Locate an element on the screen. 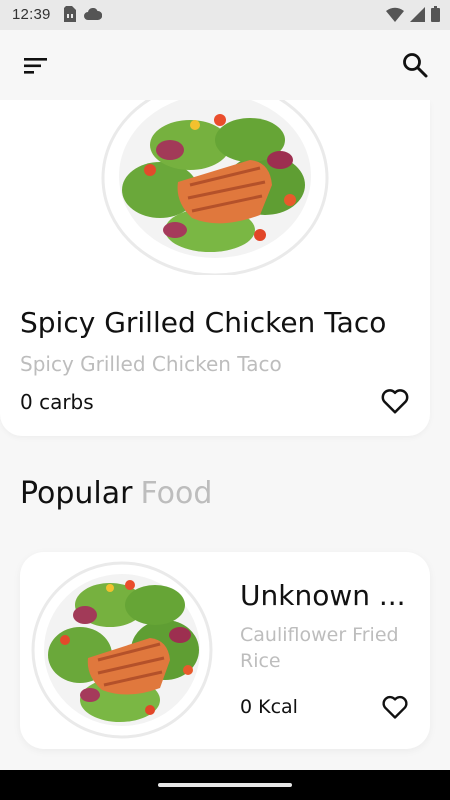 The height and width of the screenshot is (800, 450). wifi-icon is located at coordinates (395, 14).